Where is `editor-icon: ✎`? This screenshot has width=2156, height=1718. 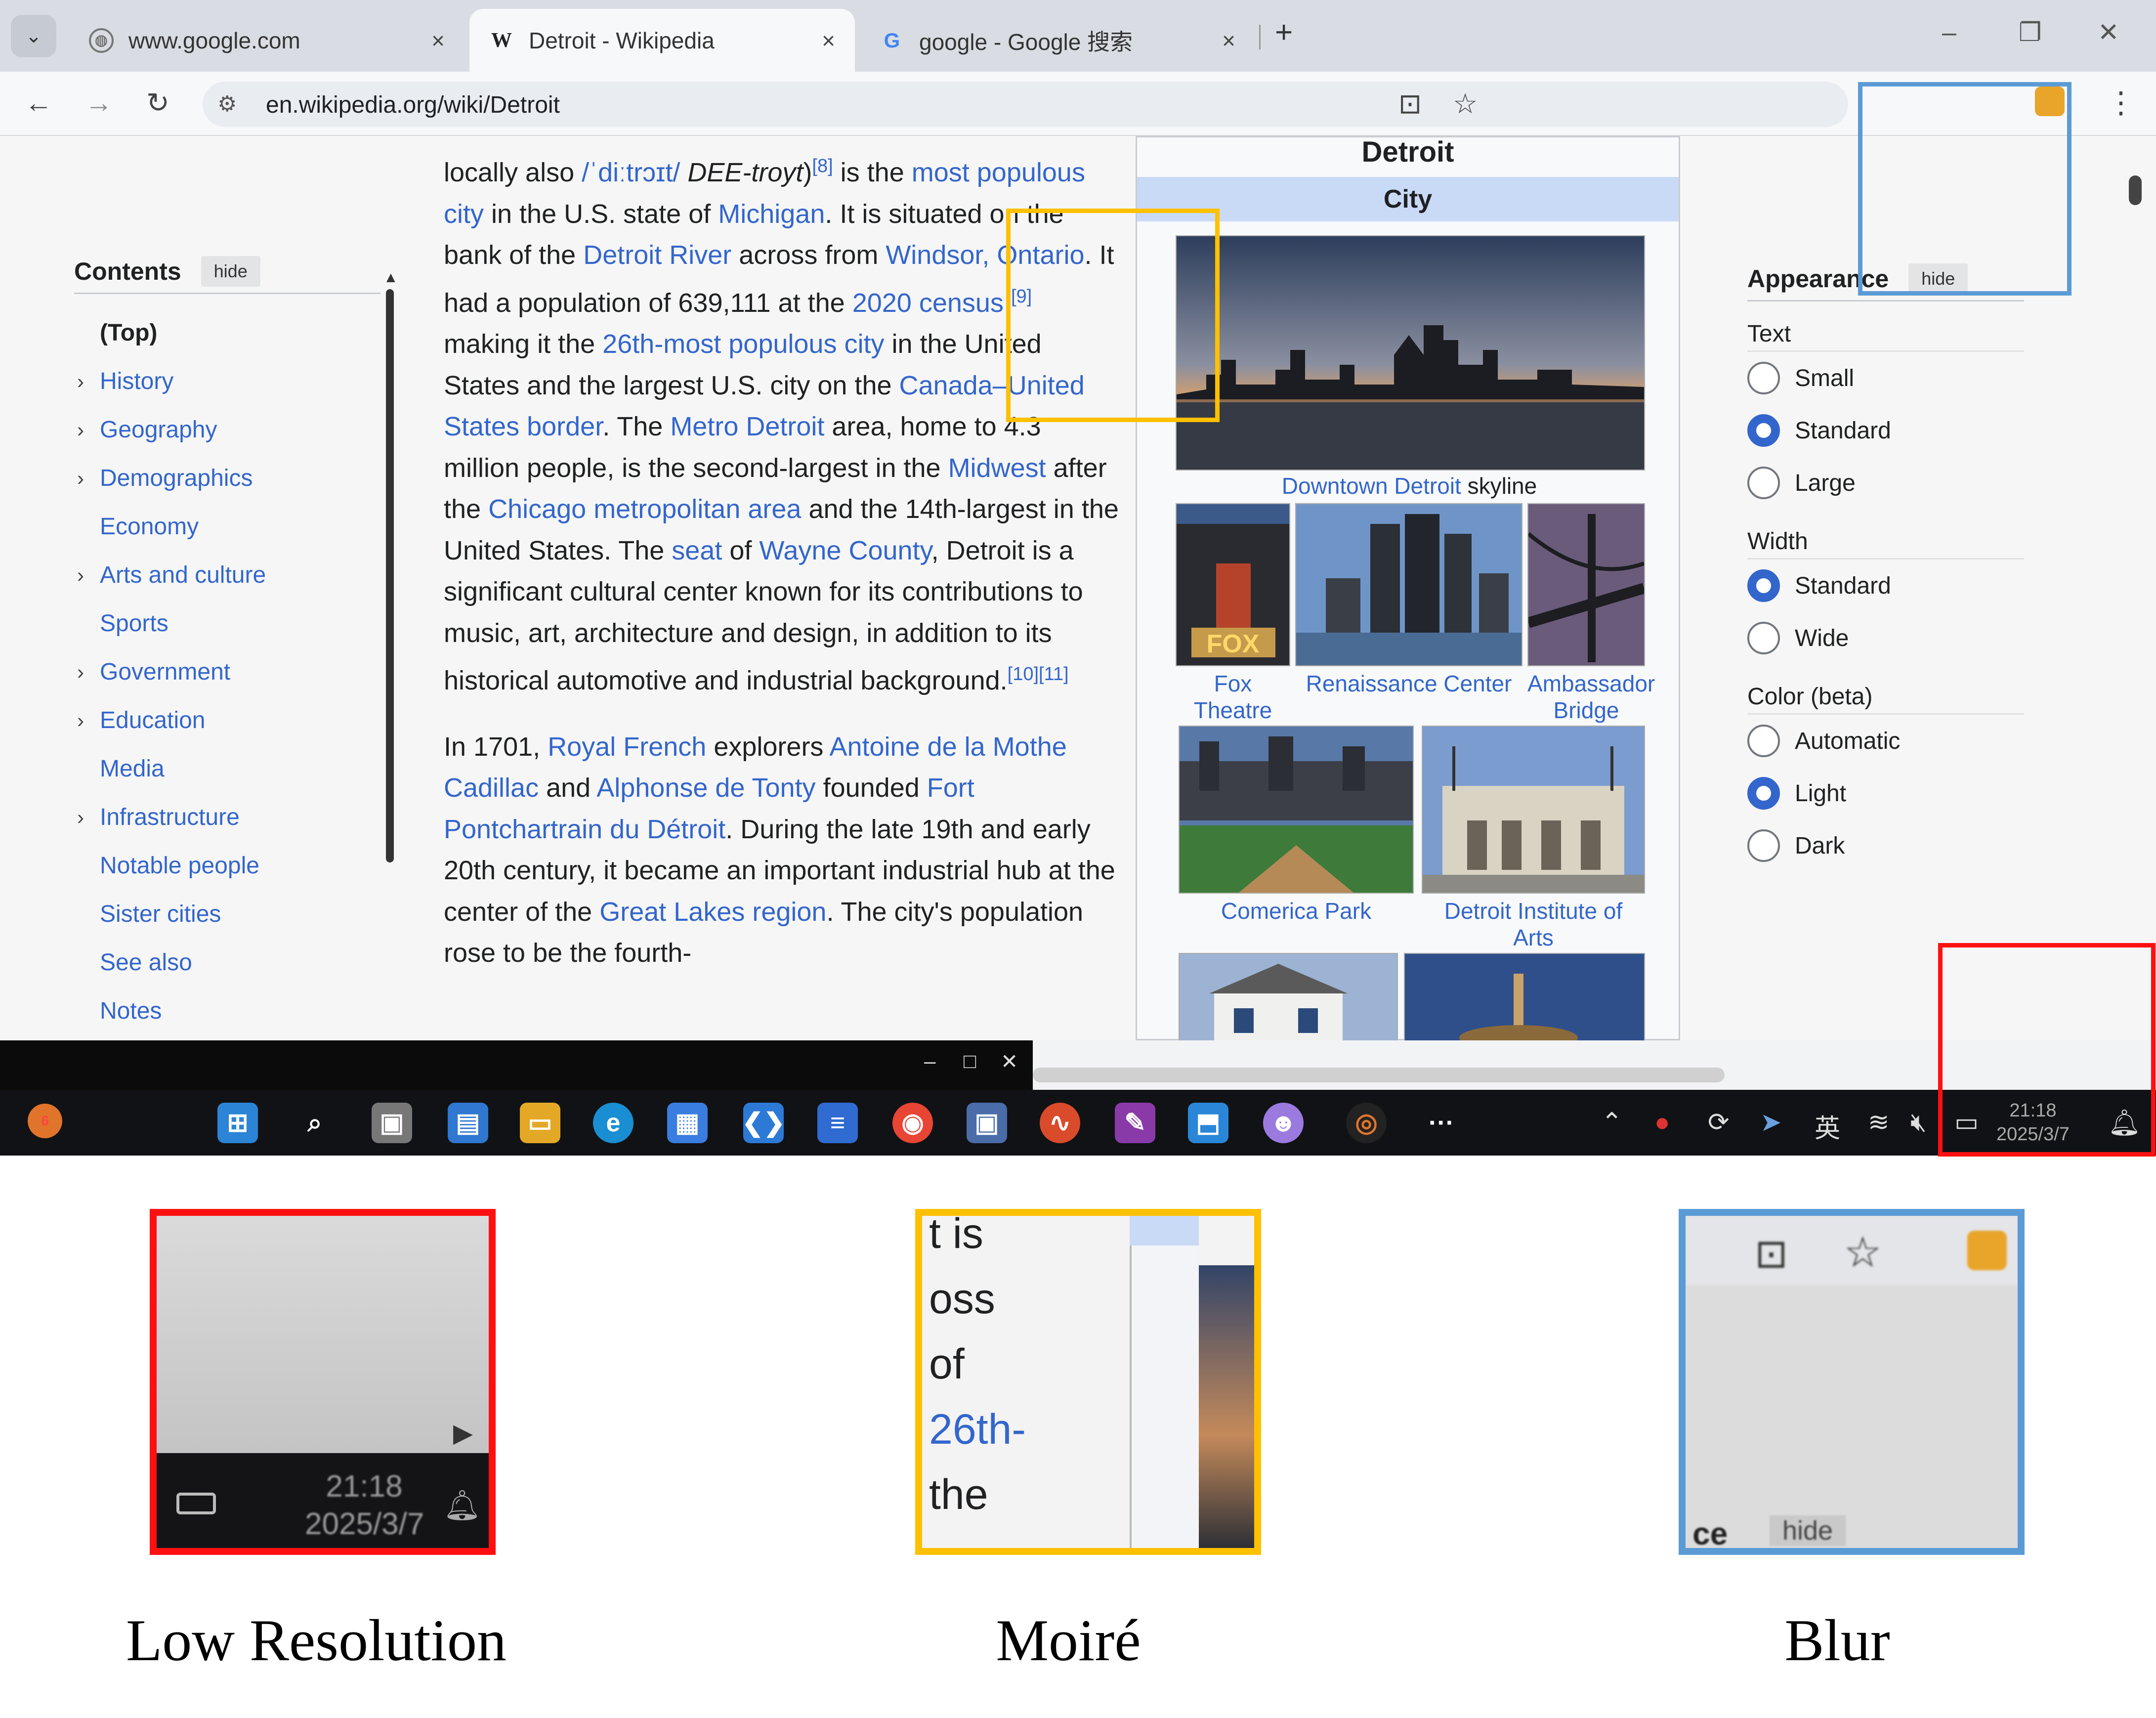
editor-icon: ✎ is located at coordinates (1135, 1123).